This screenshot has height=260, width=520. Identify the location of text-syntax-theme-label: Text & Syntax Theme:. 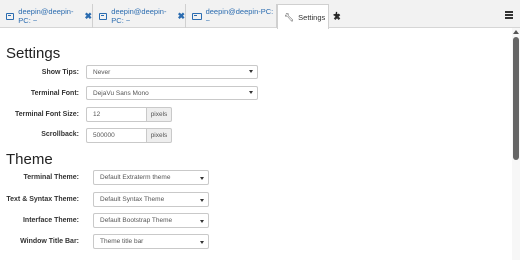
(42, 199).